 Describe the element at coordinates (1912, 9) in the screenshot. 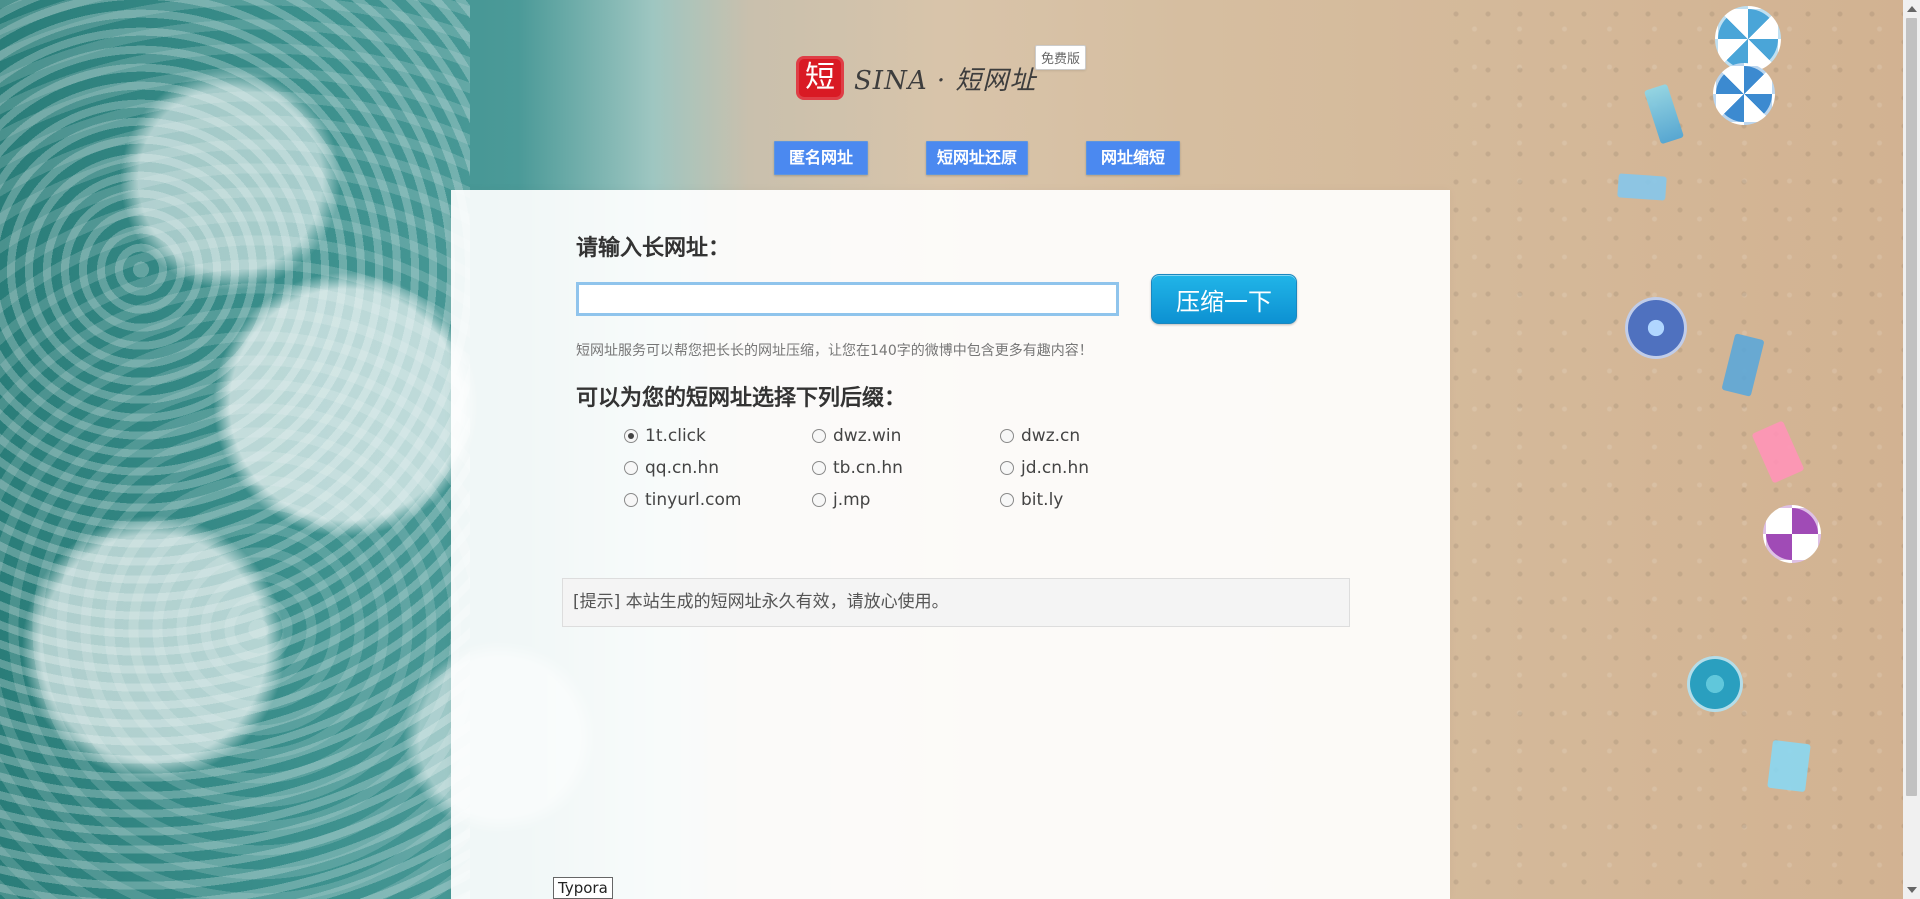

I see `scroll-up-icon` at that location.